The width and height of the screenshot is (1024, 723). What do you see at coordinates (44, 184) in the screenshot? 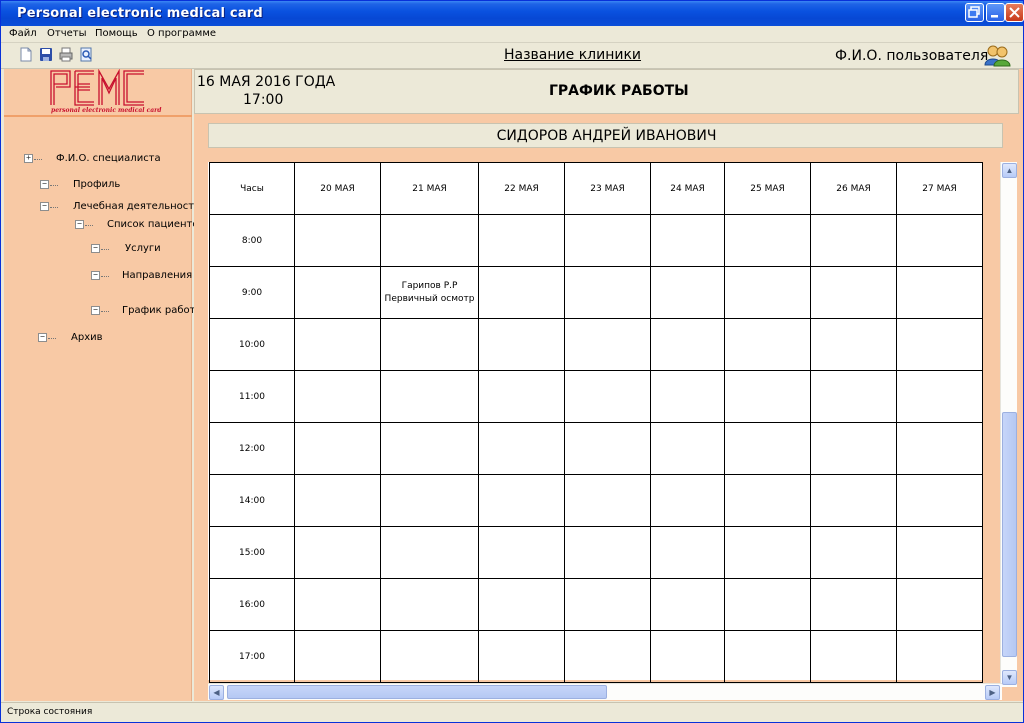
I see `tree-toggle-profile: −` at bounding box center [44, 184].